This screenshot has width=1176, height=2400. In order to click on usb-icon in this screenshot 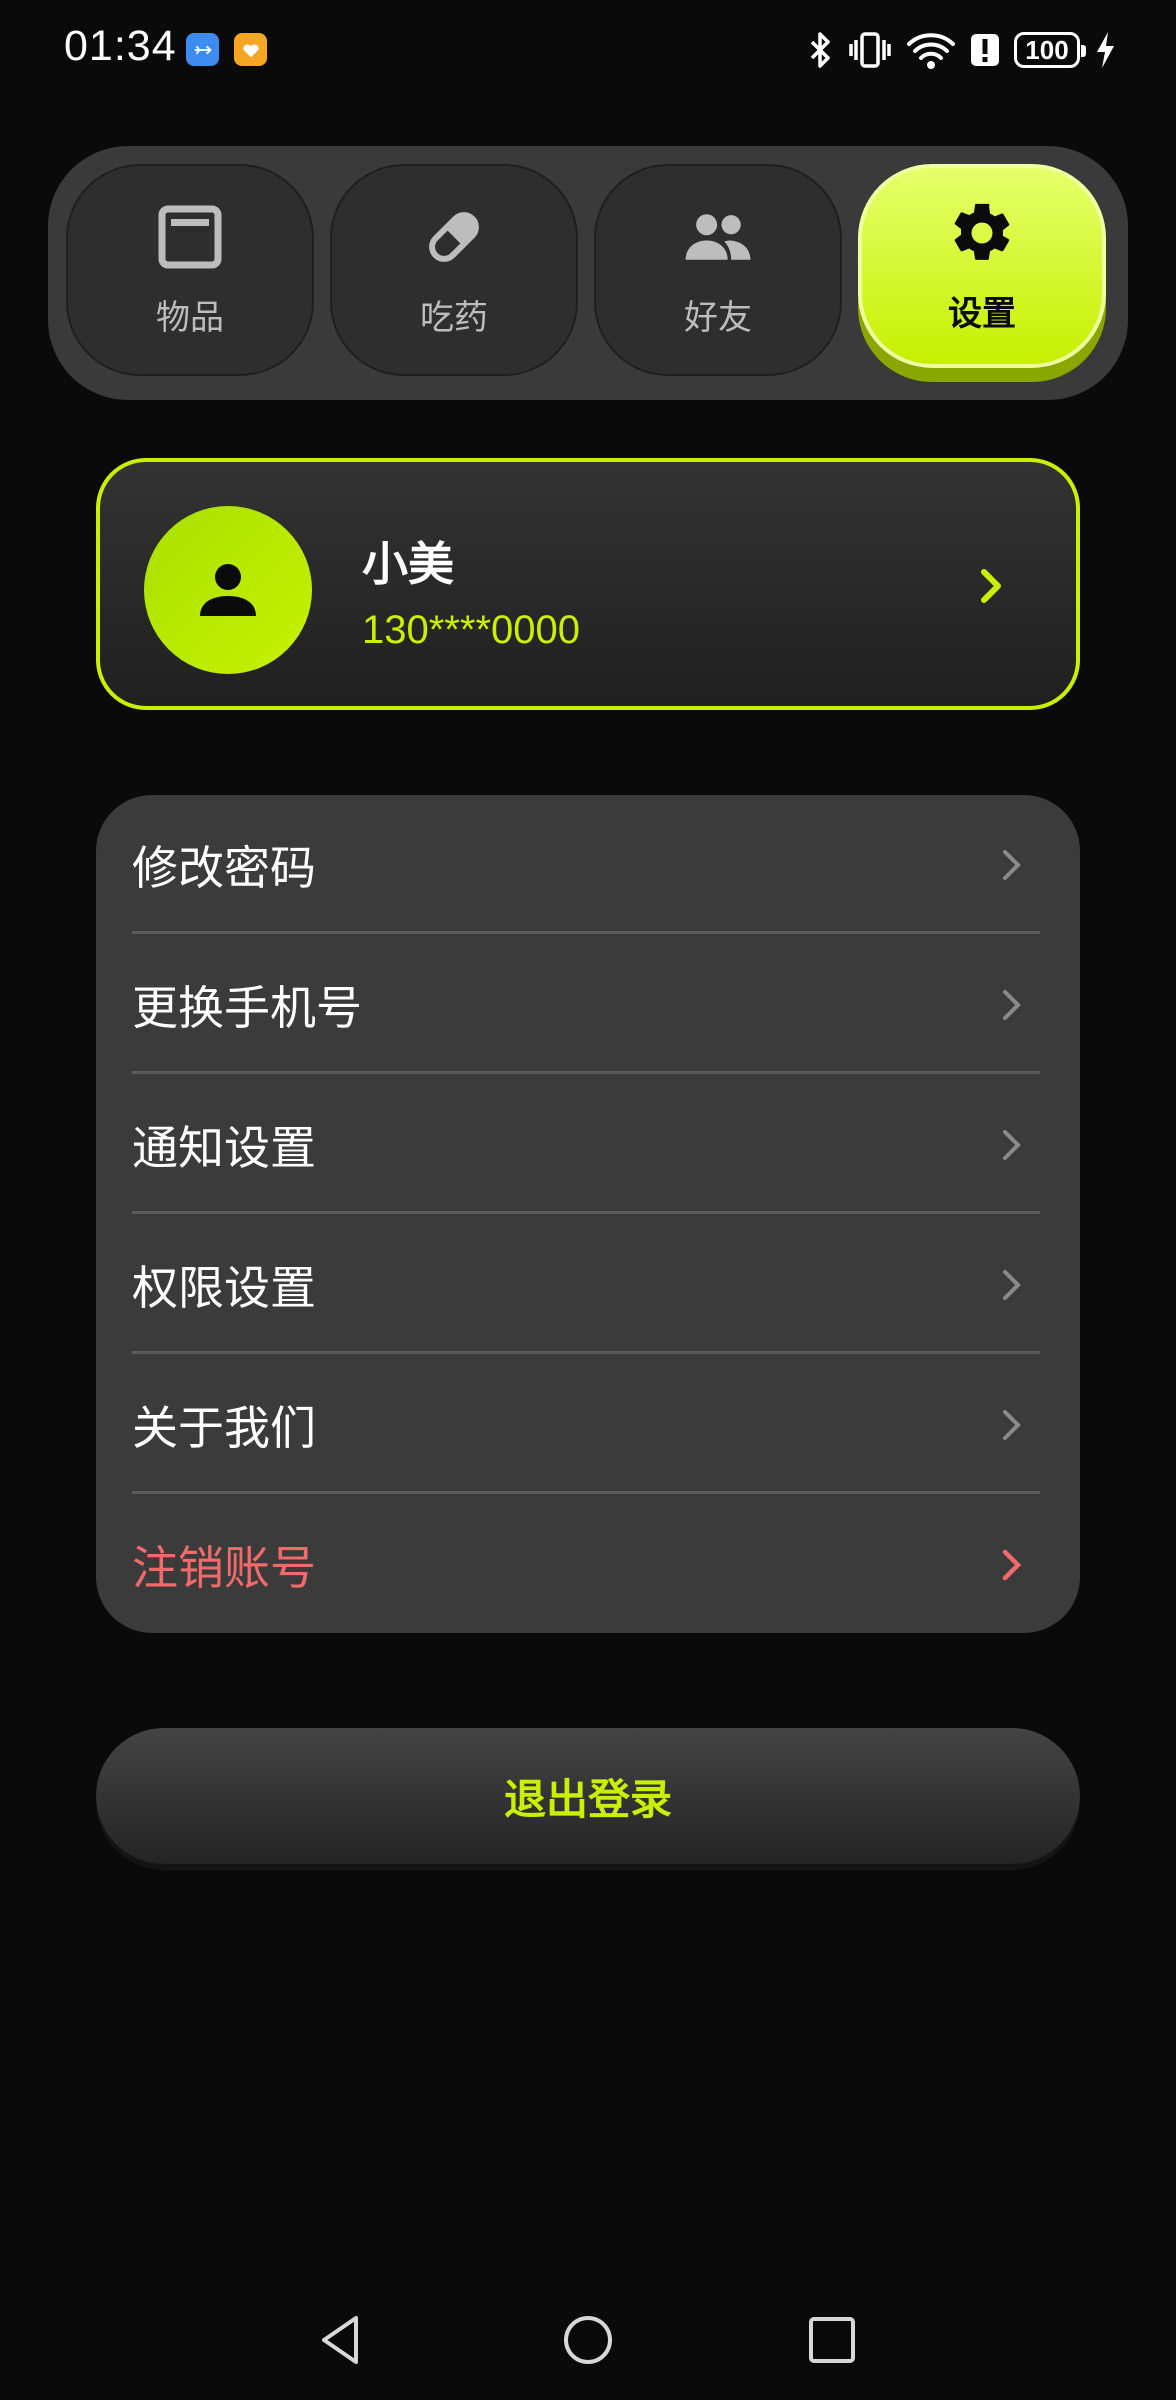, I will do `click(202, 49)`.